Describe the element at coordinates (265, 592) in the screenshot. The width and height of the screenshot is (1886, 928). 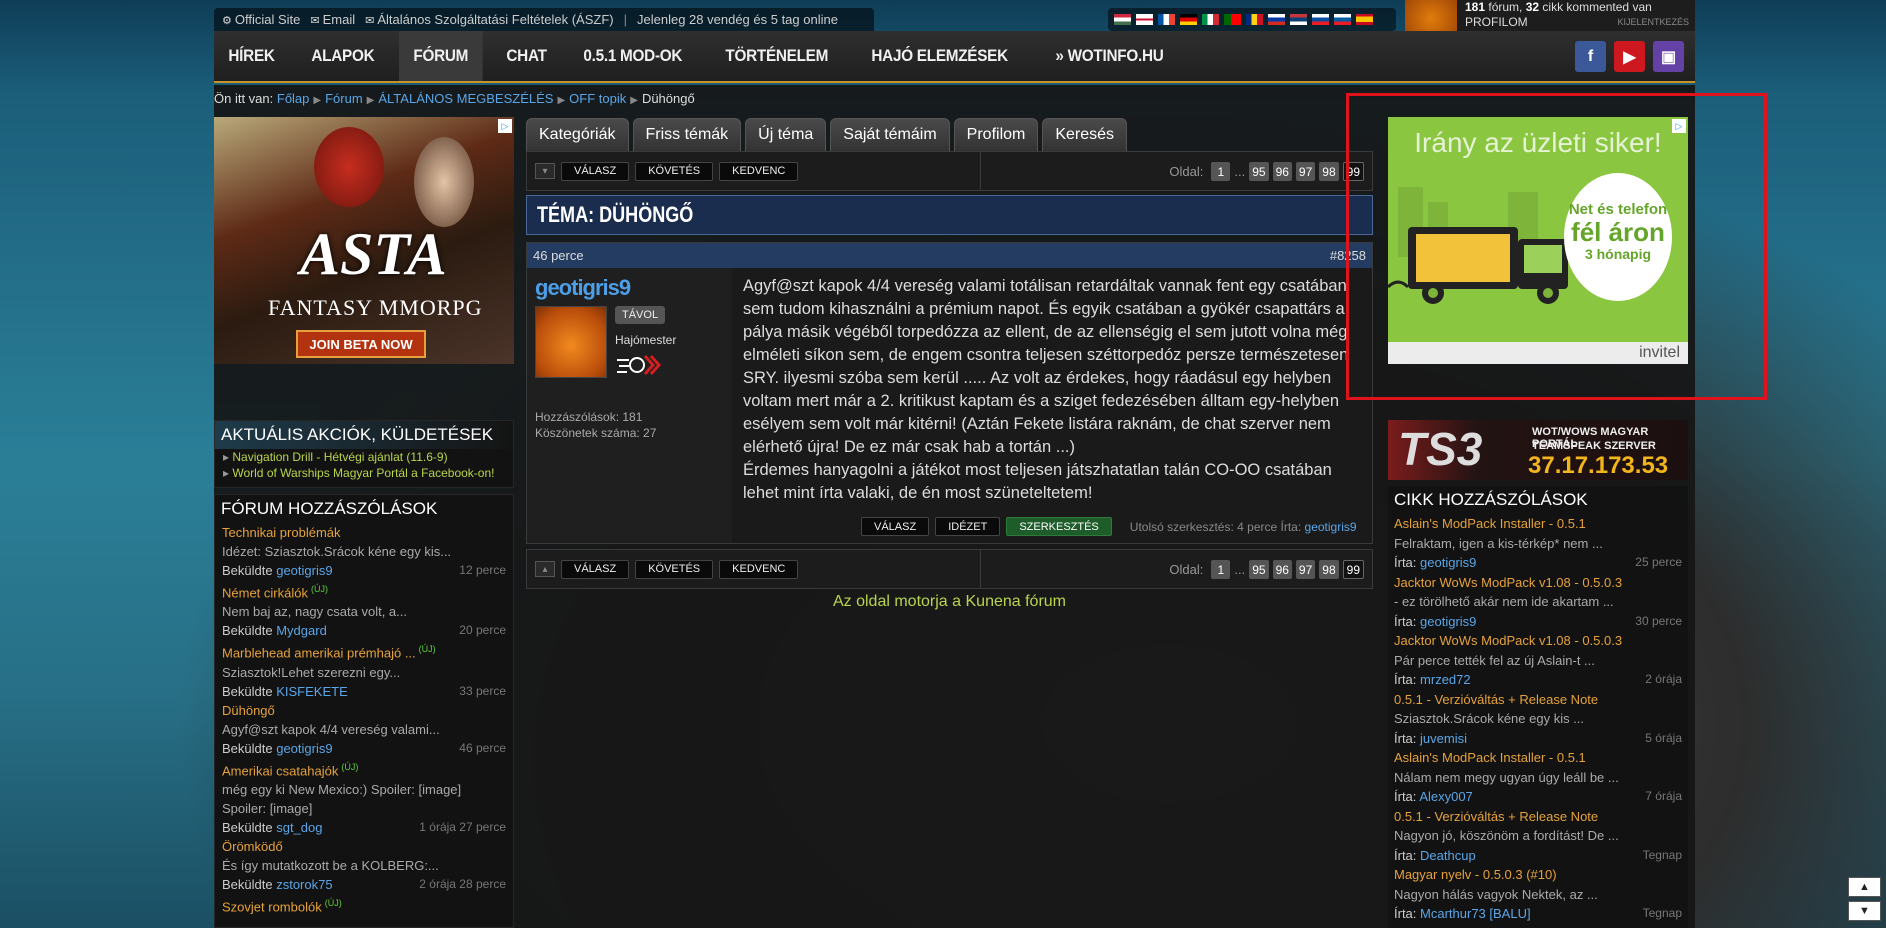
I see `post-title: Német cirkálók` at that location.